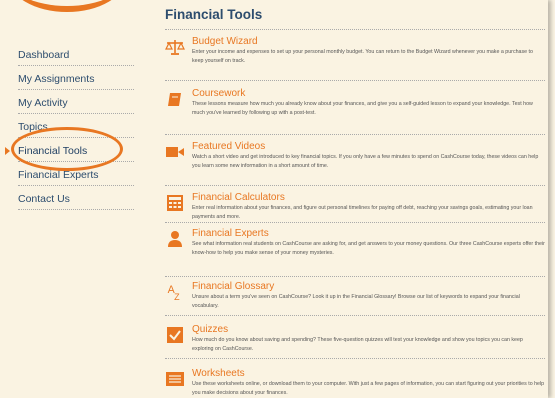 The height and width of the screenshot is (398, 555). I want to click on a-to-z-icon: A Z, so click(174, 292).